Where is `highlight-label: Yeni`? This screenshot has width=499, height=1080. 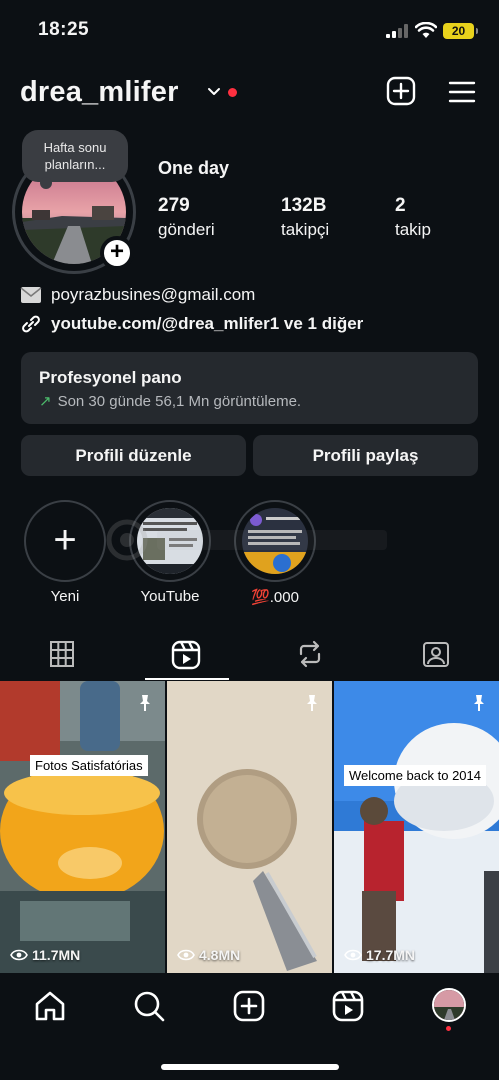 highlight-label: Yeni is located at coordinates (65, 596).